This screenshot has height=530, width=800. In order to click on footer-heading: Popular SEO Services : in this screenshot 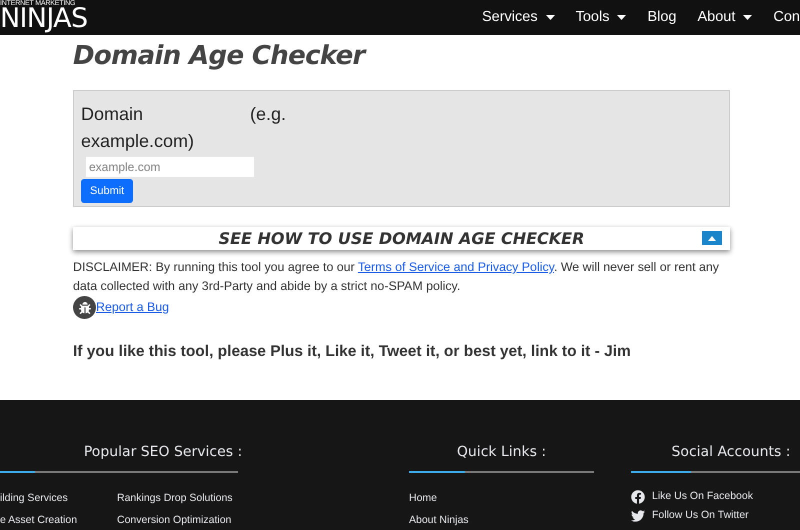, I will do `click(163, 452)`.